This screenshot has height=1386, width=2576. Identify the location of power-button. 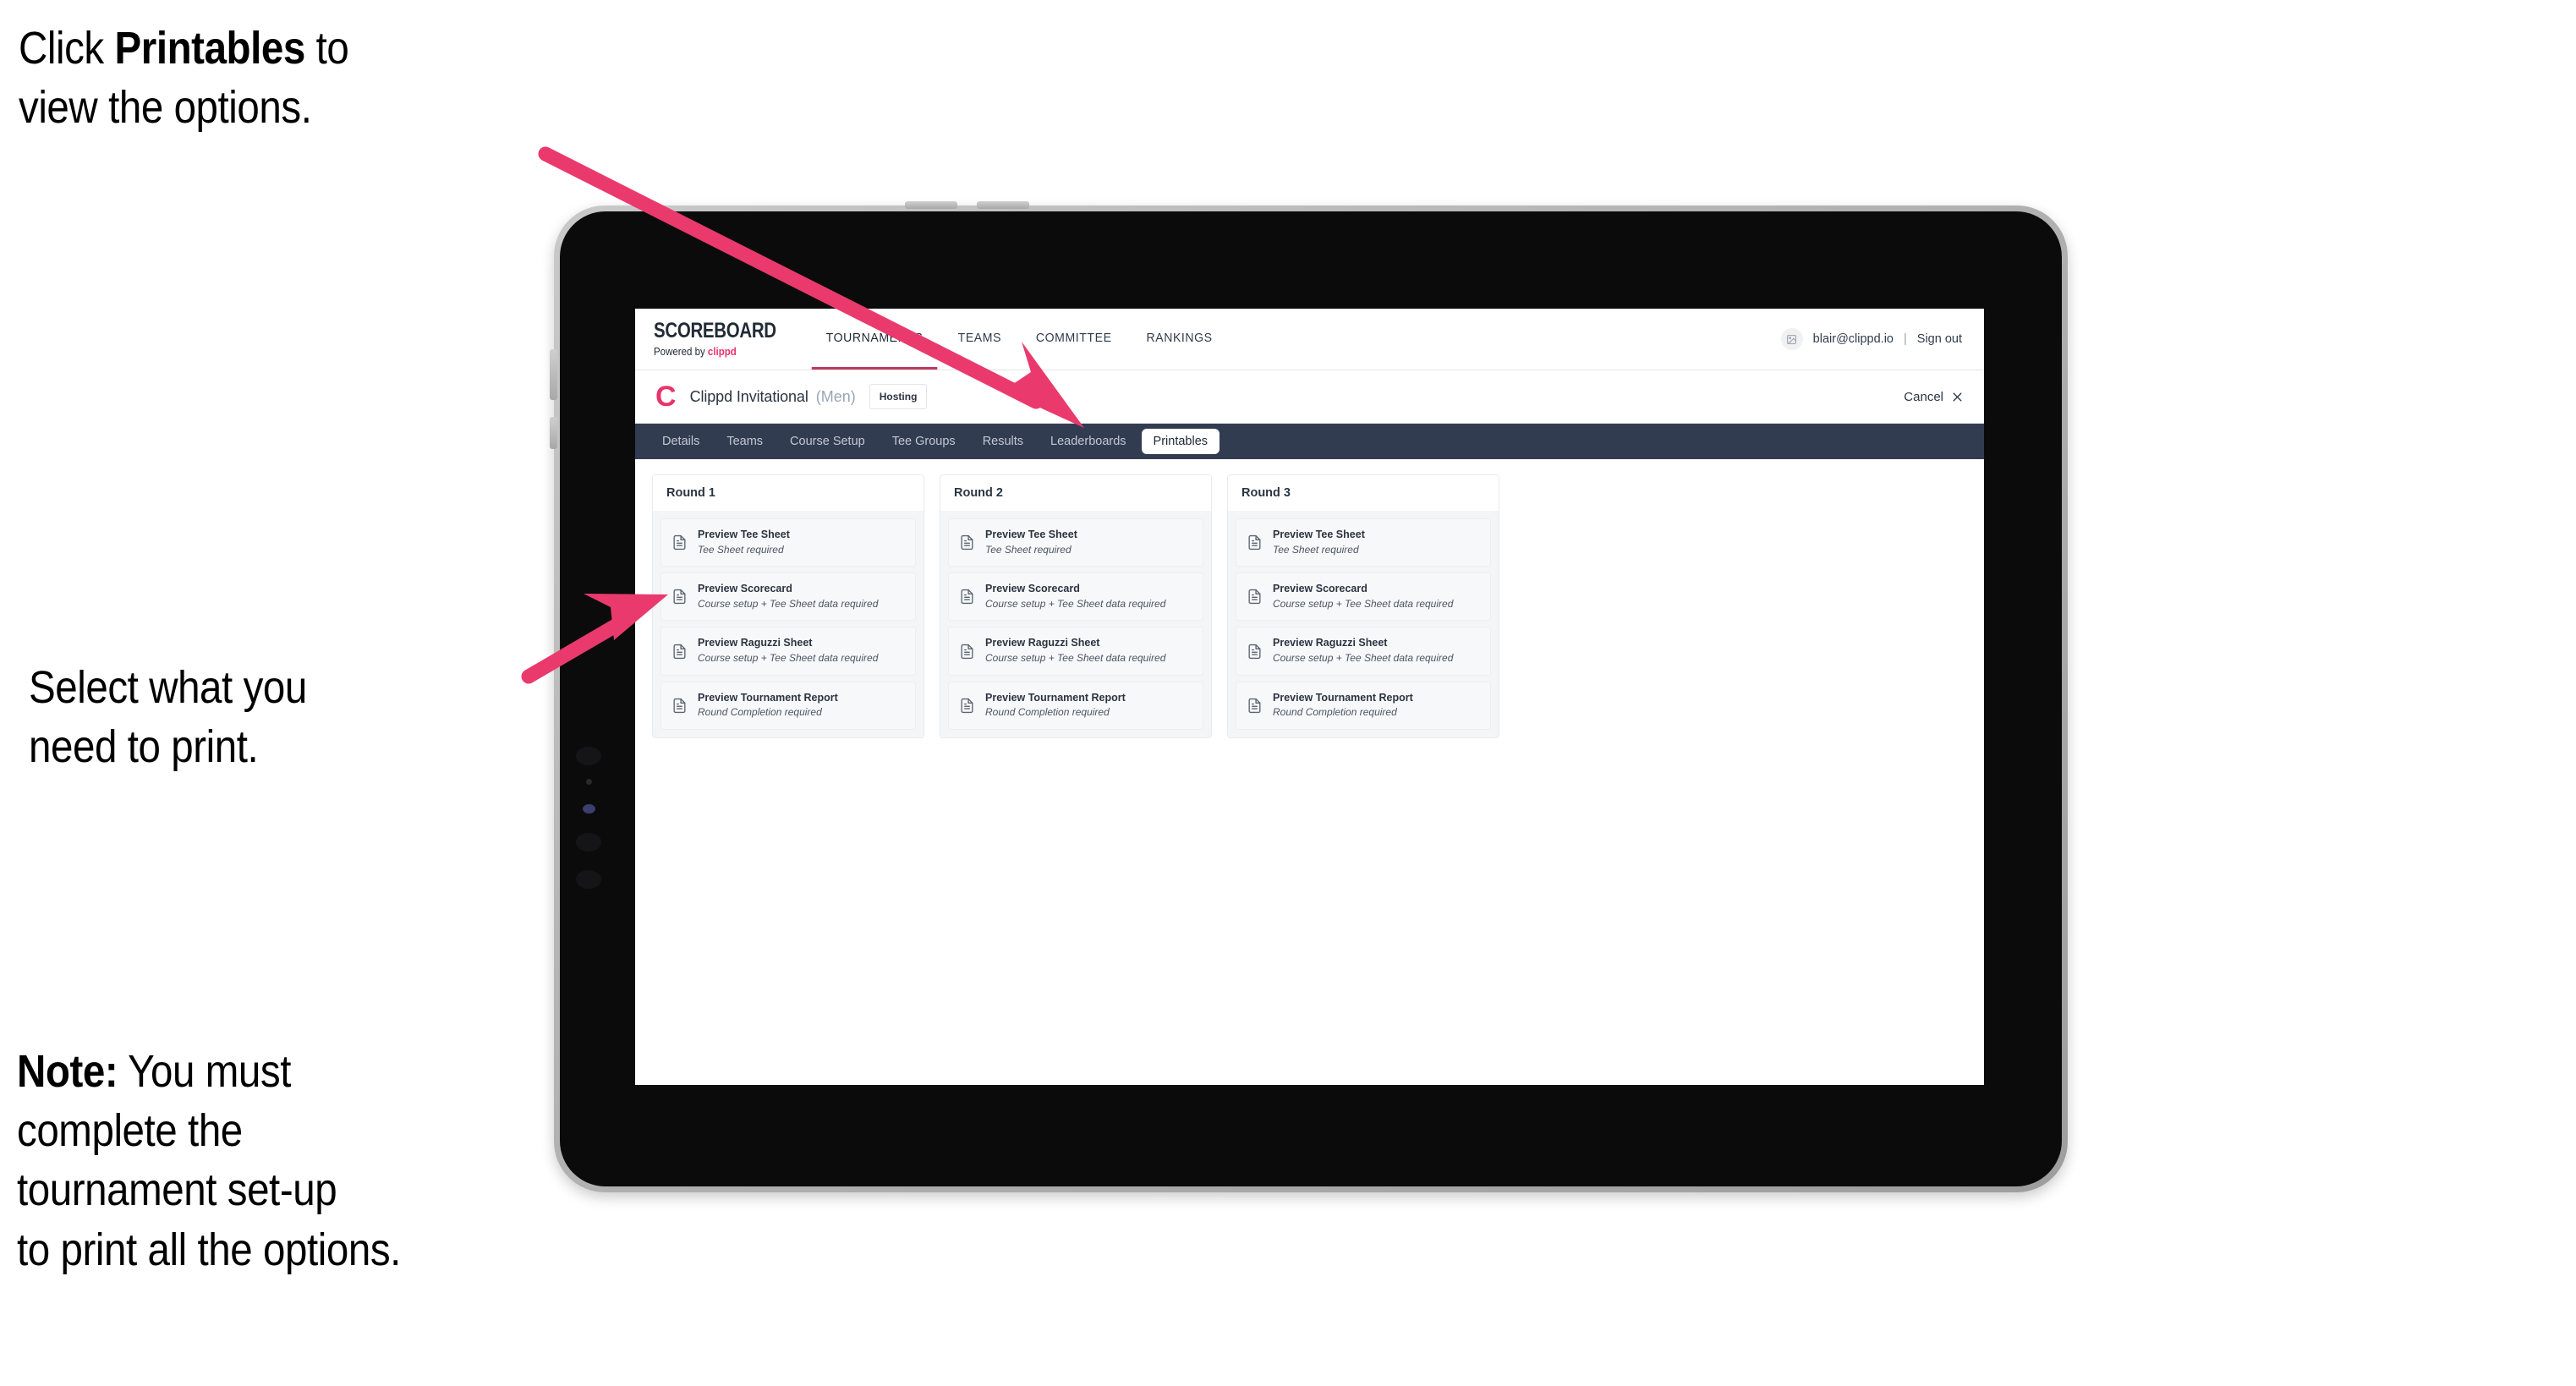
(553, 374).